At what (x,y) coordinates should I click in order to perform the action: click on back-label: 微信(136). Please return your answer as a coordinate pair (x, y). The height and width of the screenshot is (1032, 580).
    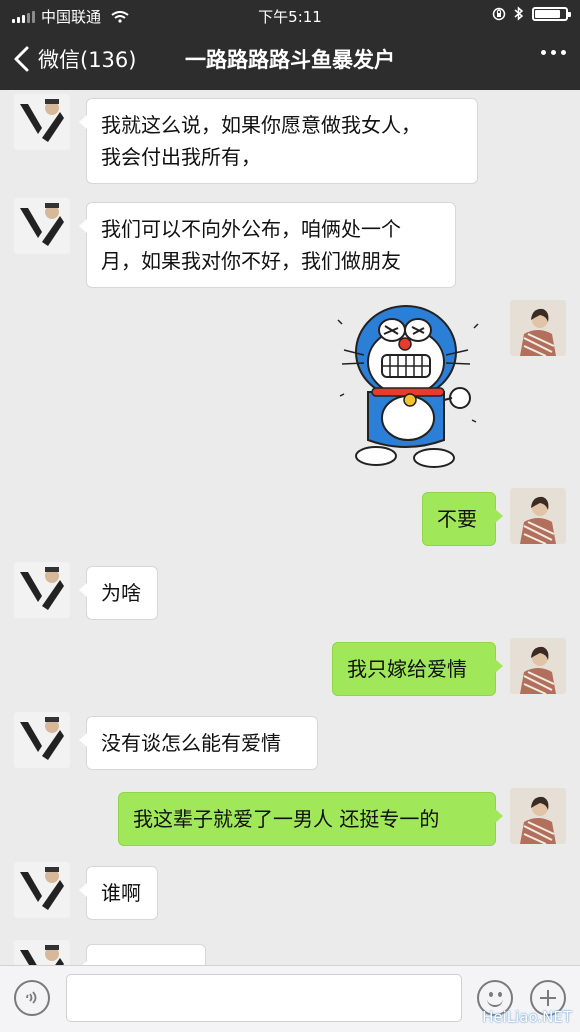
    Looking at the image, I should click on (87, 60).